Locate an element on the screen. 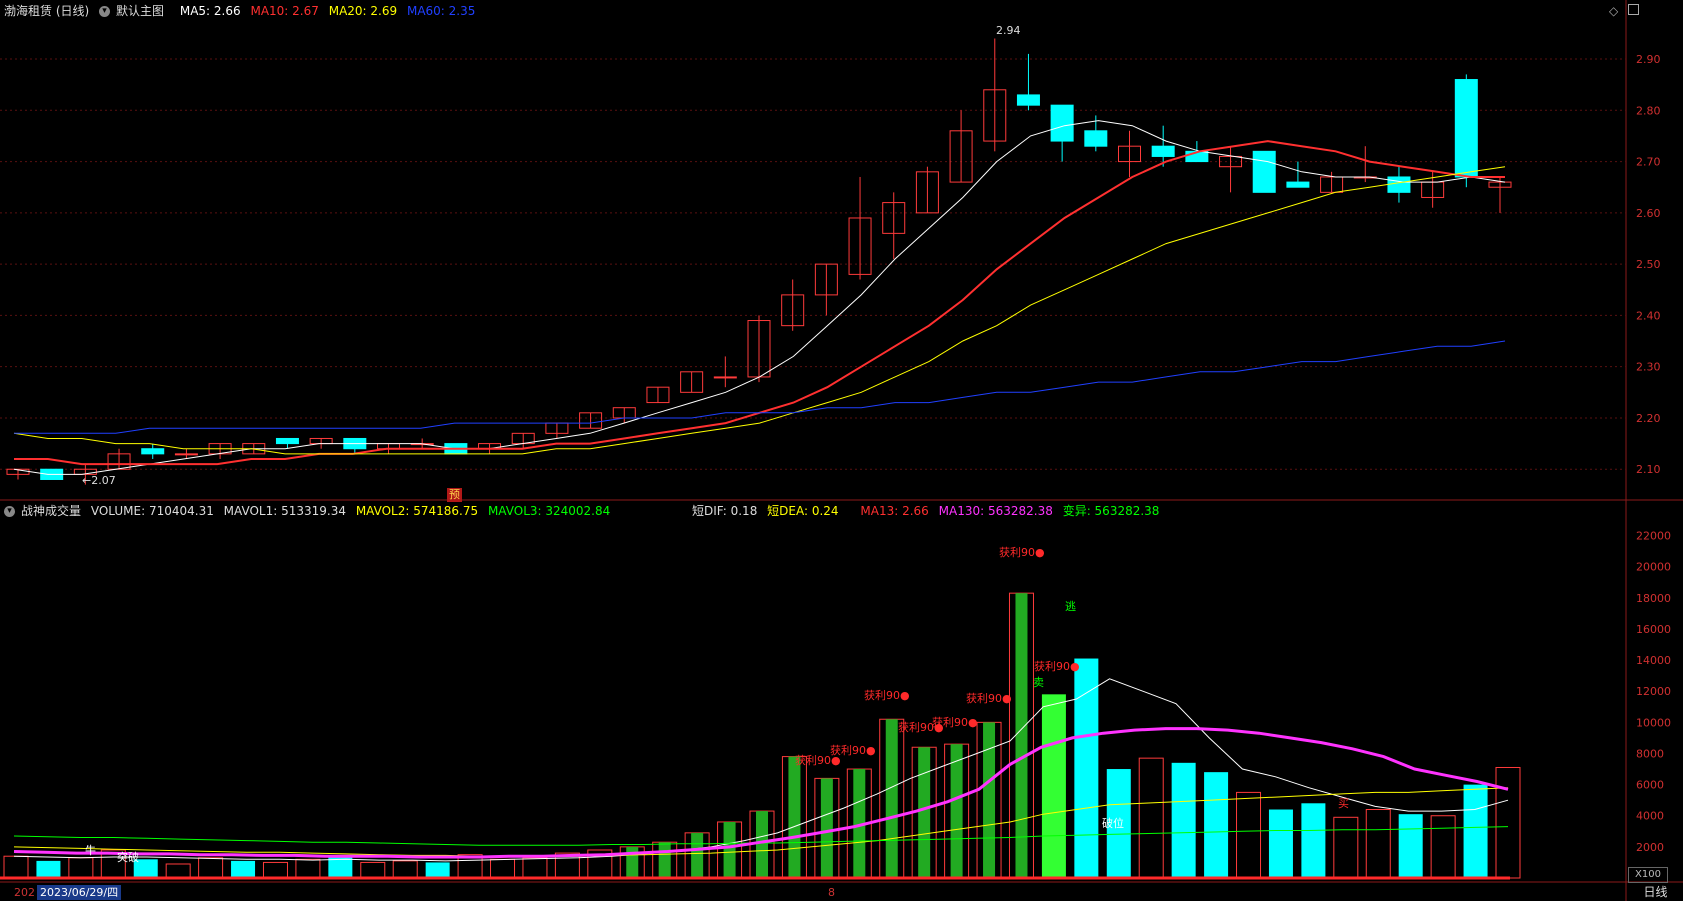  mavol1-label: MAVOL1: 513319.34 is located at coordinates (284, 511).